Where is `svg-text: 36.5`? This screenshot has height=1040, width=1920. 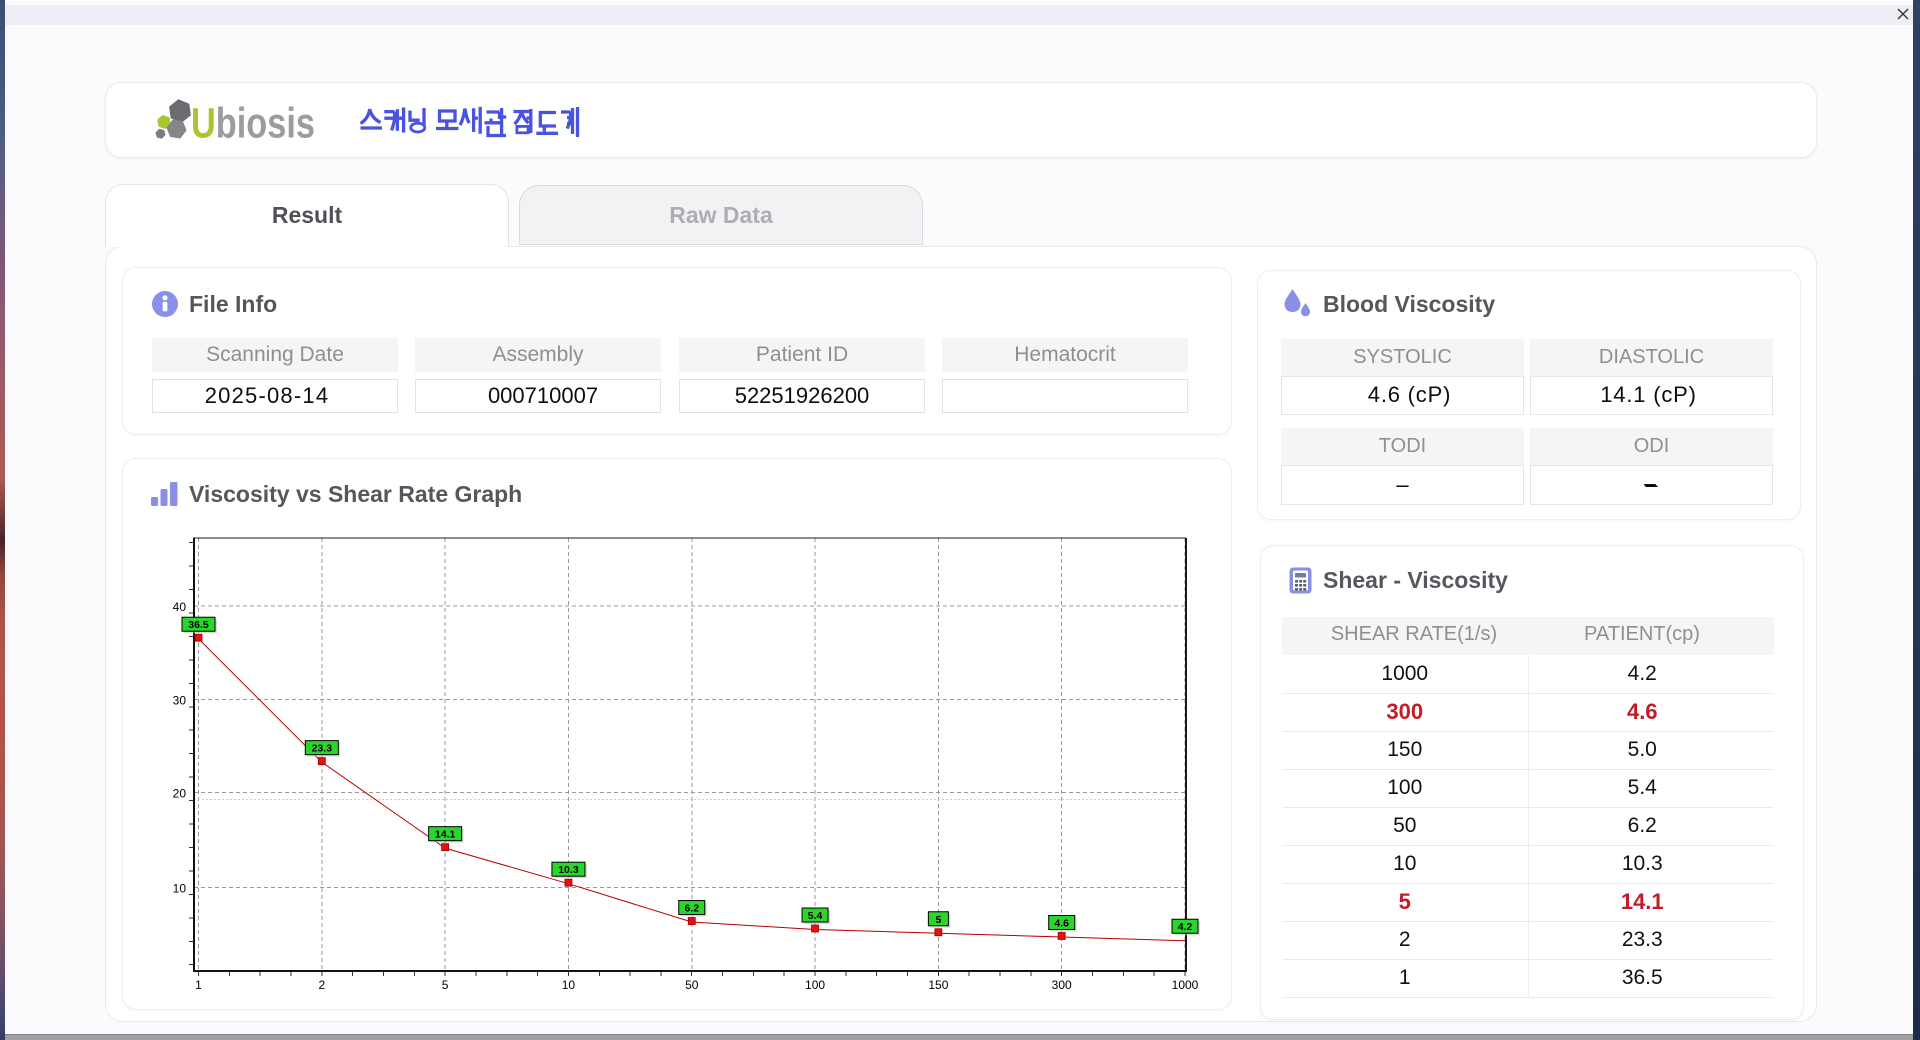
svg-text: 36.5 is located at coordinates (198, 625).